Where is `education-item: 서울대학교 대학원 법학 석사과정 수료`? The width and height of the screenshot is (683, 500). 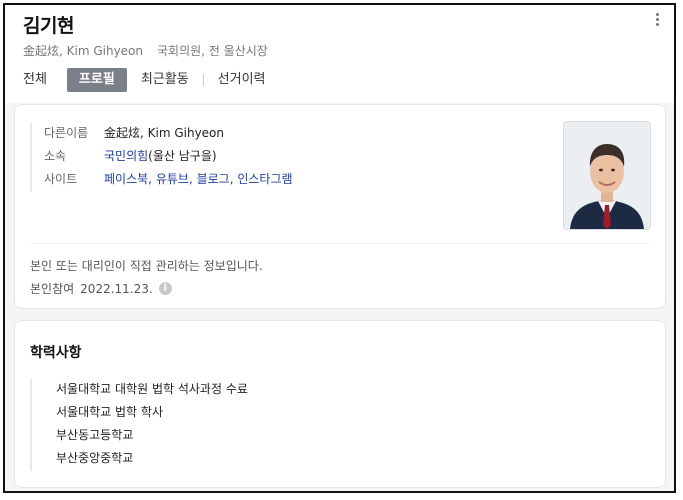
education-item: 서울대학교 대학원 법학 석사과정 수료 is located at coordinates (152, 389).